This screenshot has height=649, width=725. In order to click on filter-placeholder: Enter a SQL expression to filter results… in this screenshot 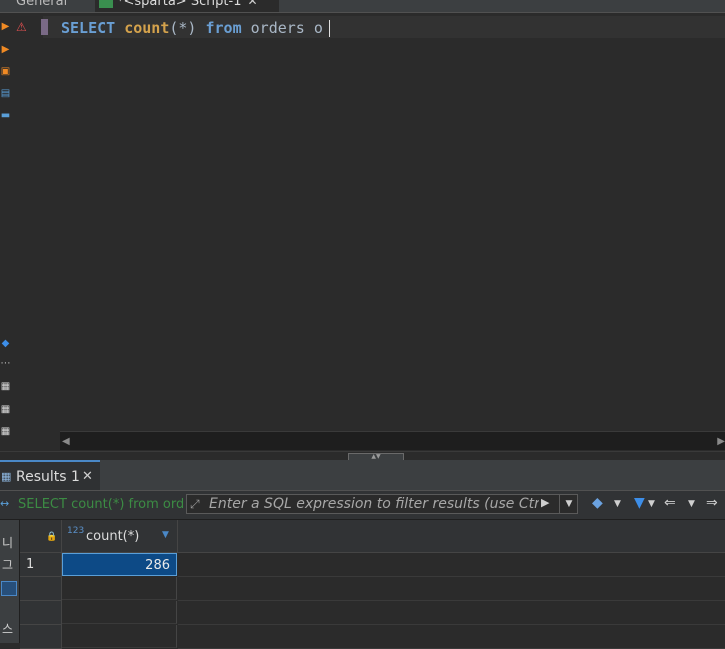, I will do `click(374, 504)`.